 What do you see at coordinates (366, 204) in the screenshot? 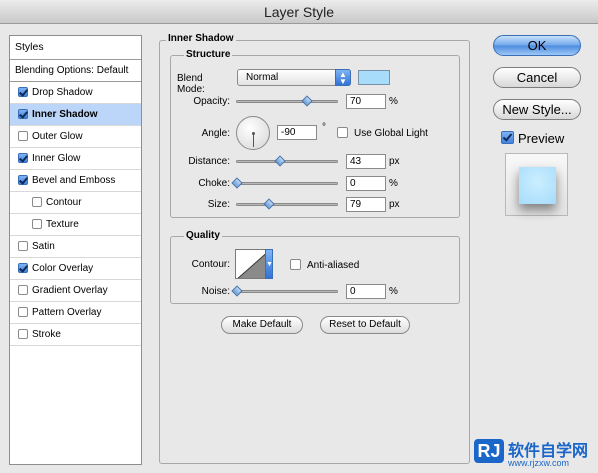
I see `size-field: 79` at bounding box center [366, 204].